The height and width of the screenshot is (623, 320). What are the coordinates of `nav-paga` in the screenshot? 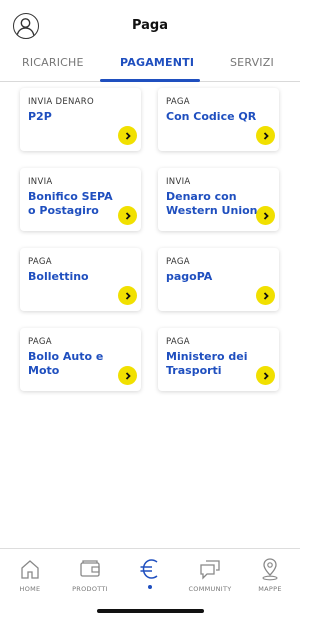 It's located at (150, 573).